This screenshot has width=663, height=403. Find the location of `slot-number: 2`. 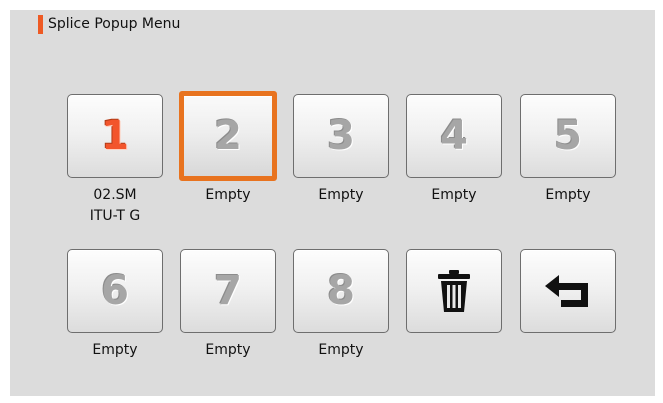

slot-number: 2 is located at coordinates (228, 136).